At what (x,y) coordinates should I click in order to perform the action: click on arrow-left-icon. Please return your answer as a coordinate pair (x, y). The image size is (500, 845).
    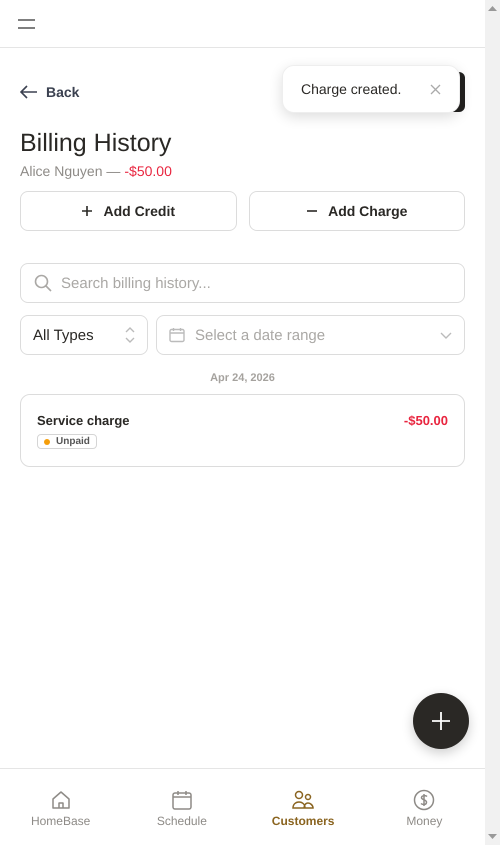
    Looking at the image, I should click on (29, 92).